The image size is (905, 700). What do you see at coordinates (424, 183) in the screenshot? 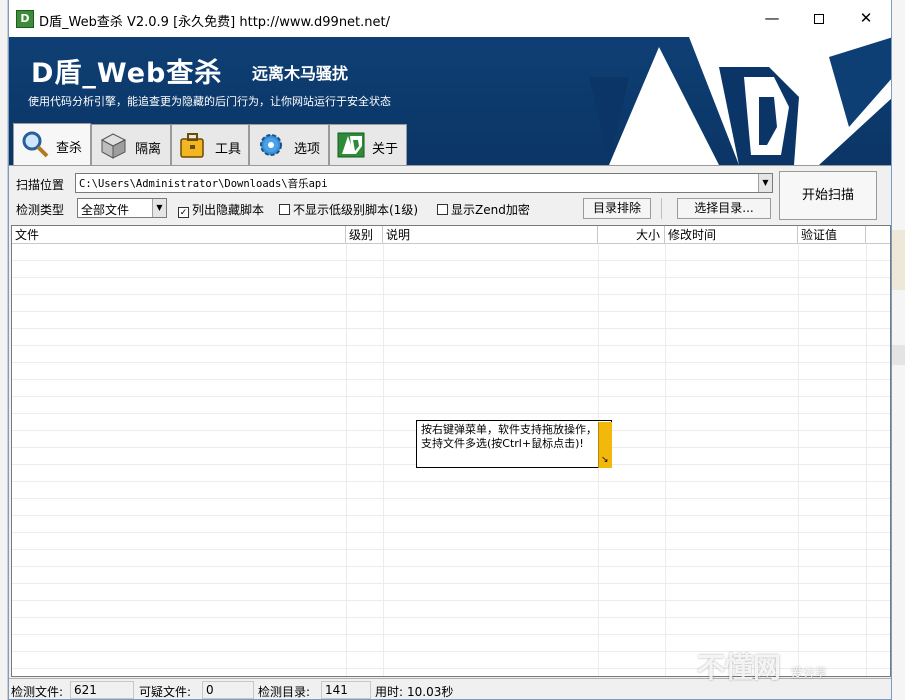
I see `scan-path-combobox: C:\Users\Administrator\Downloads\音乐api ▼` at bounding box center [424, 183].